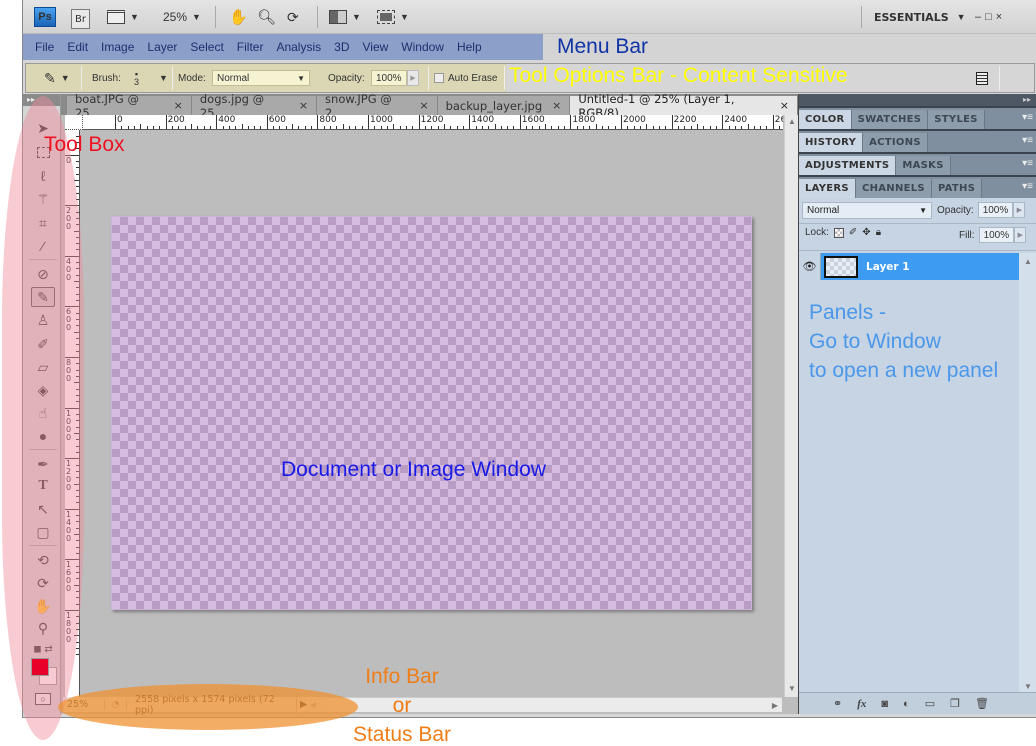  What do you see at coordinates (43, 199) in the screenshot?
I see `magic-wand-tool: ⚚` at bounding box center [43, 199].